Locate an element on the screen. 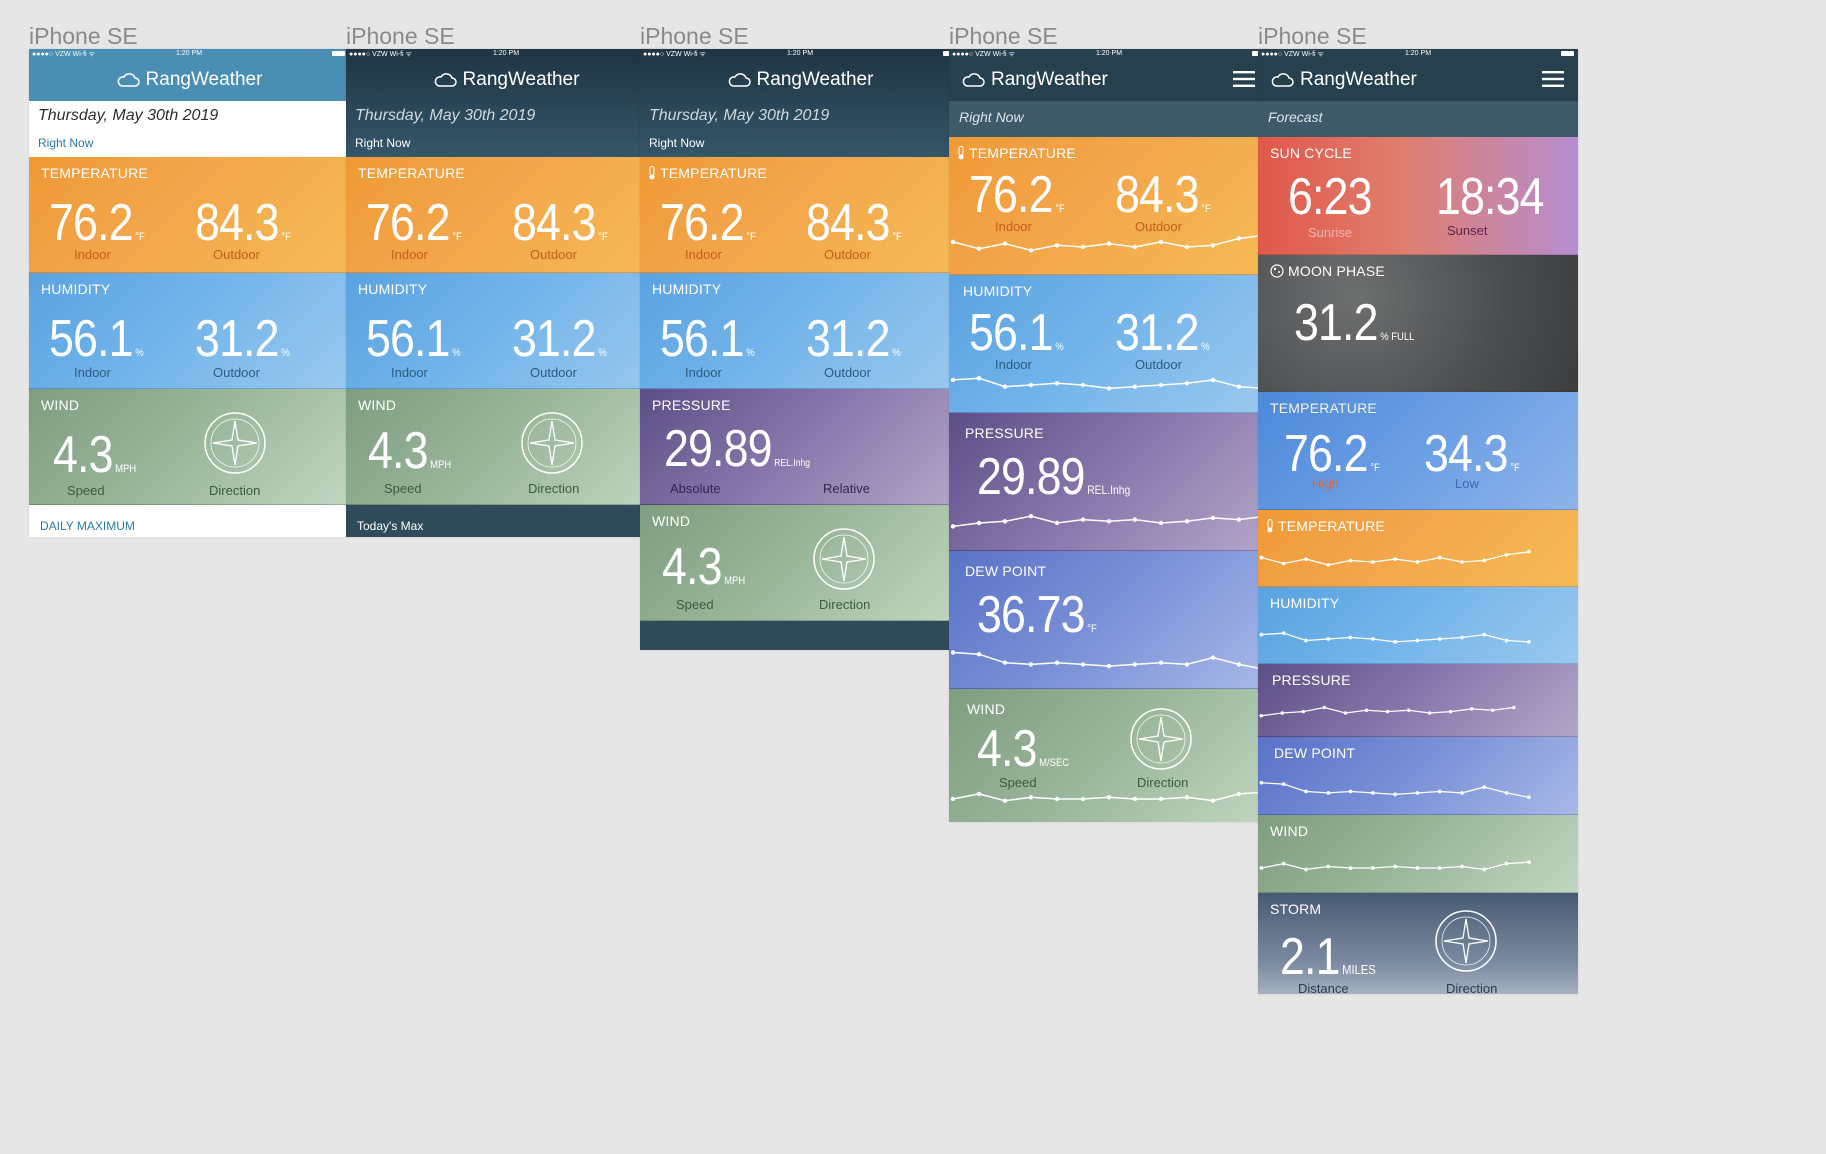 Image resolution: width=1826 pixels, height=1154 pixels. wind-speed-value: 4.3 is located at coordinates (398, 451).